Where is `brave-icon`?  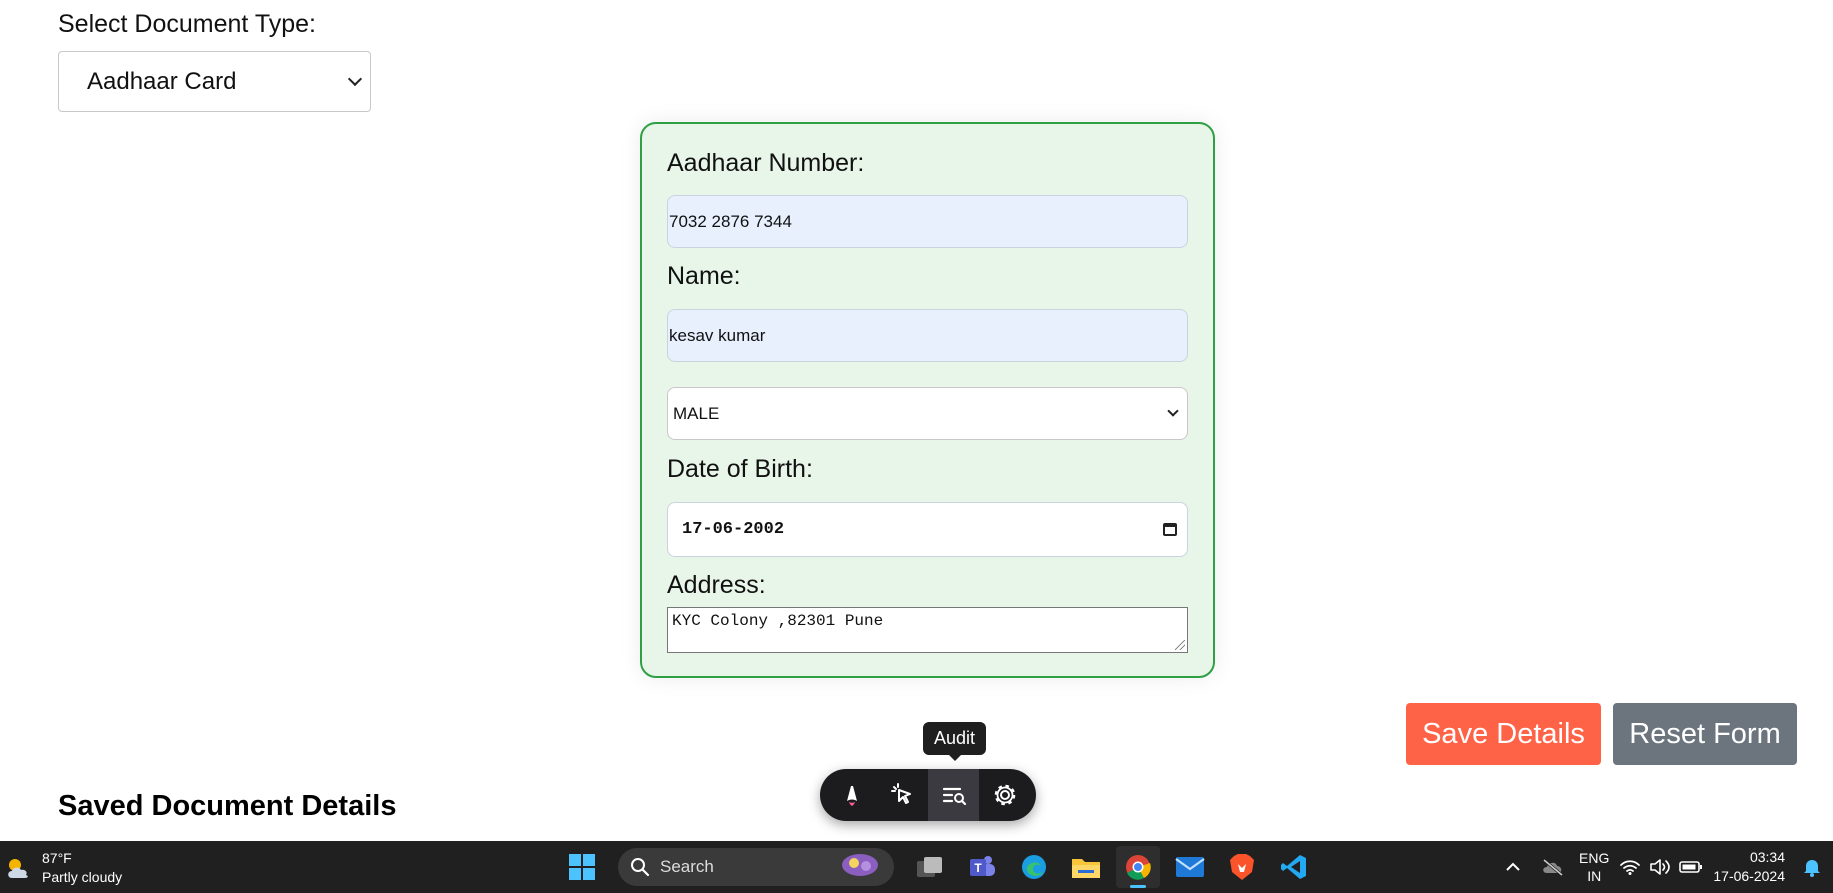
brave-icon is located at coordinates (1242, 867).